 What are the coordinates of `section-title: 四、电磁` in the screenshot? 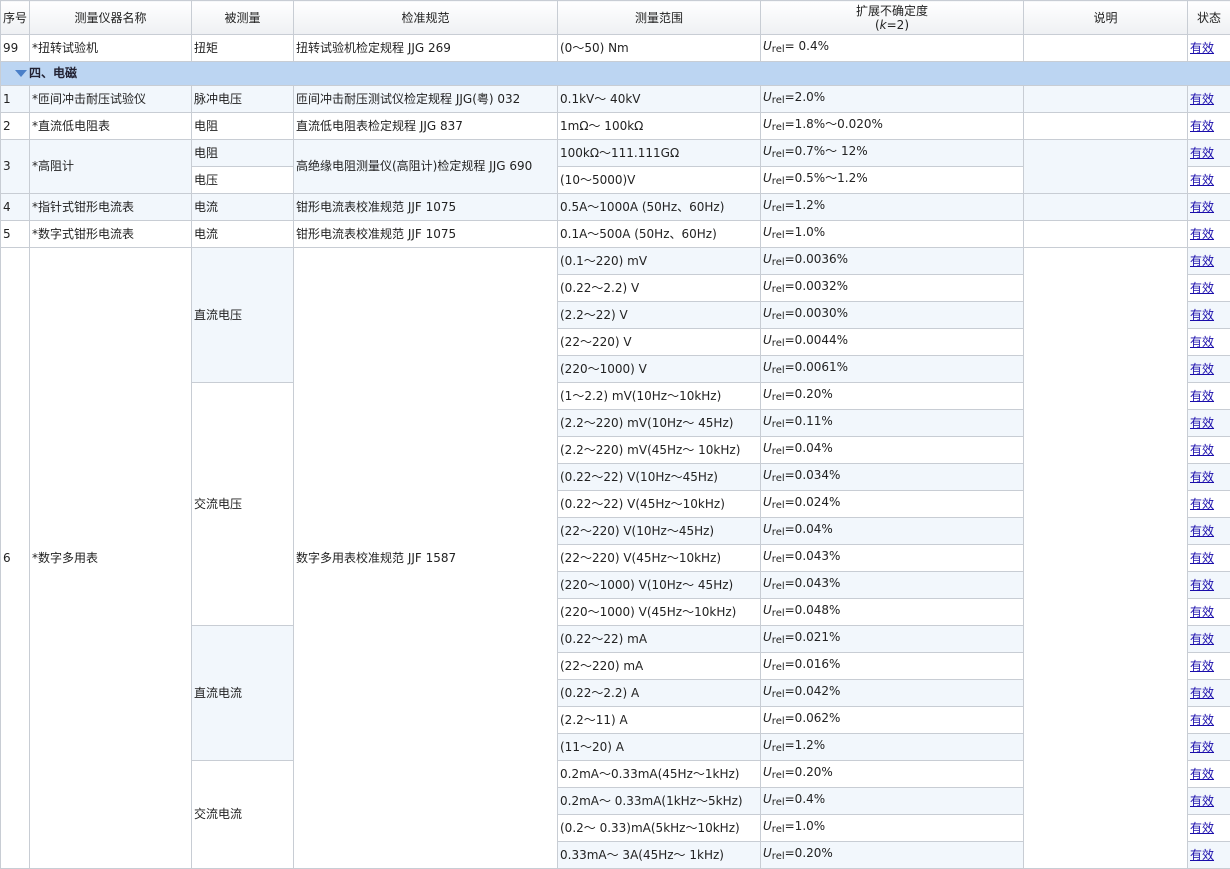 It's located at (53, 73).